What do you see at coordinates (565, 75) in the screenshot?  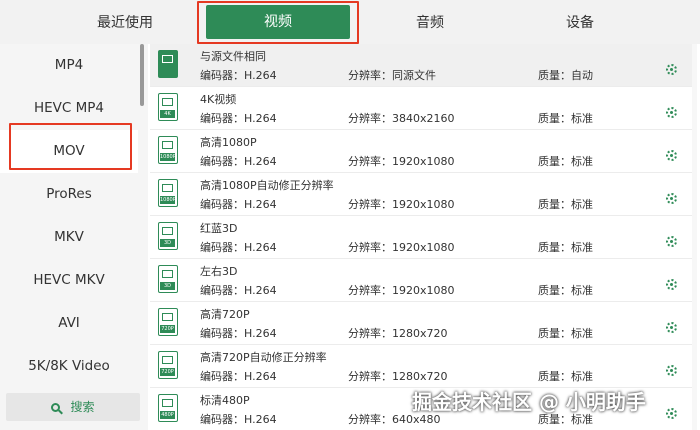 I see `preset-quality: 质量：自动` at bounding box center [565, 75].